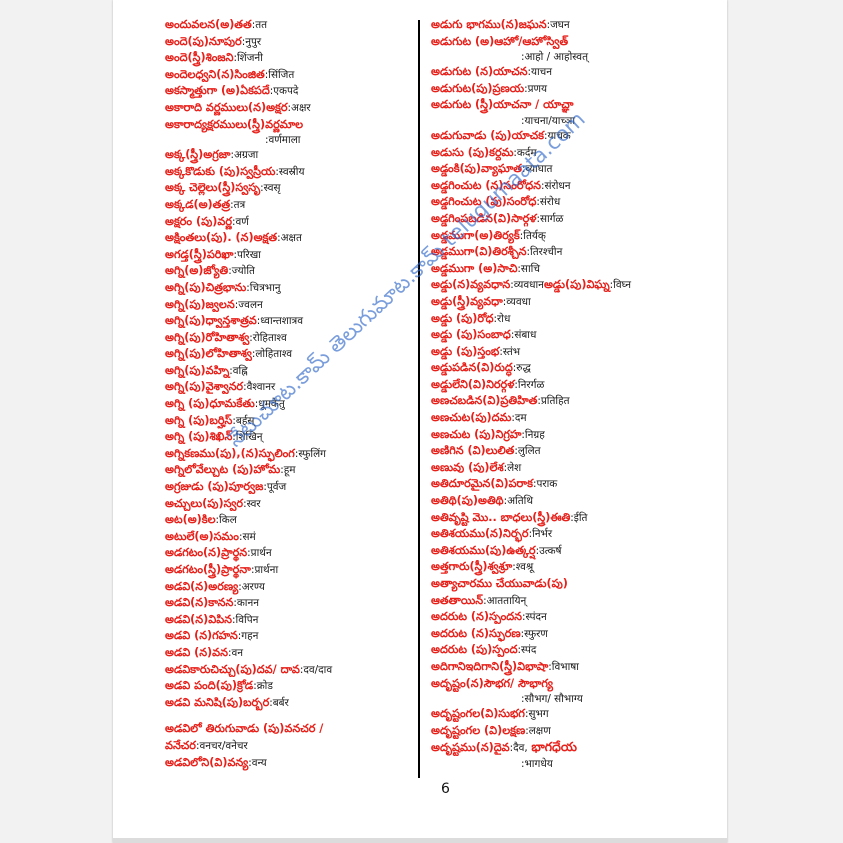 The image size is (843, 843). I want to click on hindi-term: :नुपुर, so click(251, 41).